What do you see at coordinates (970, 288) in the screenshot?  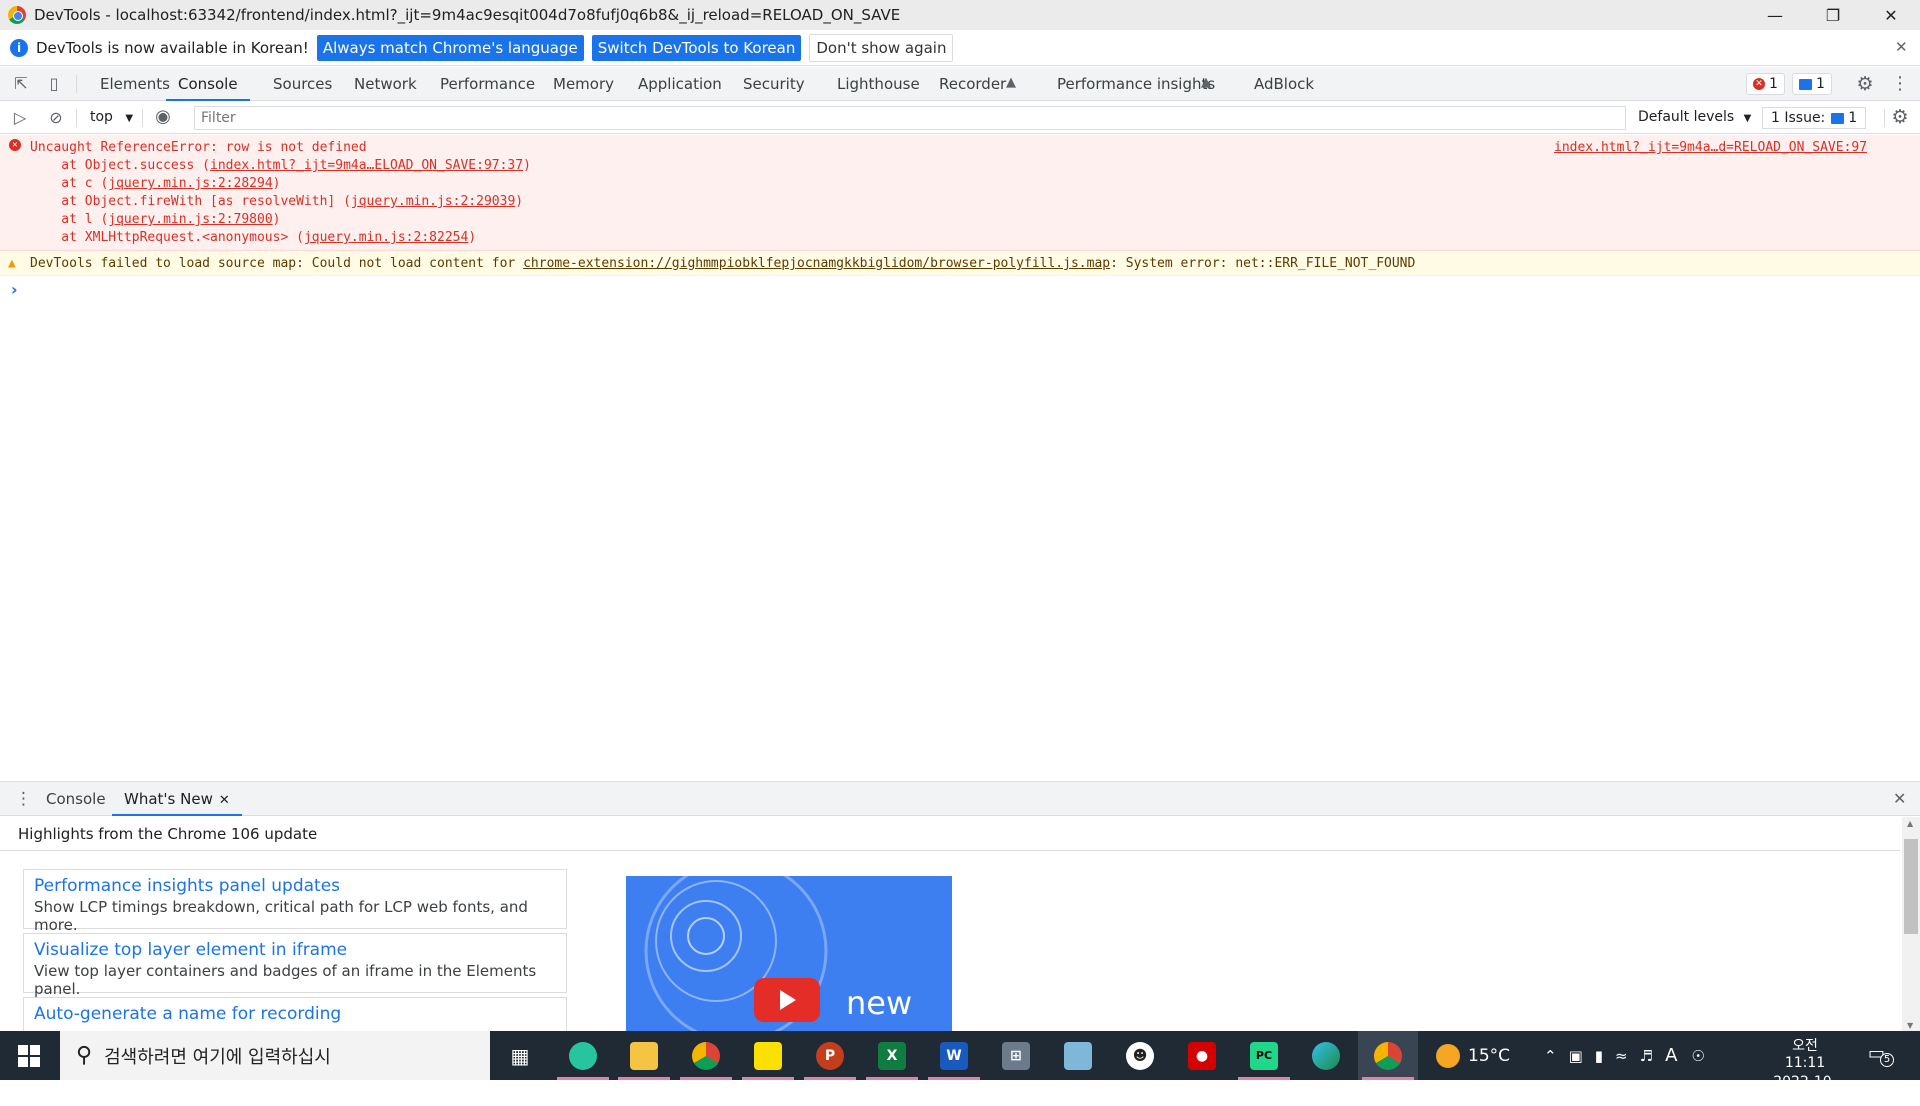 I see `console-input` at bounding box center [970, 288].